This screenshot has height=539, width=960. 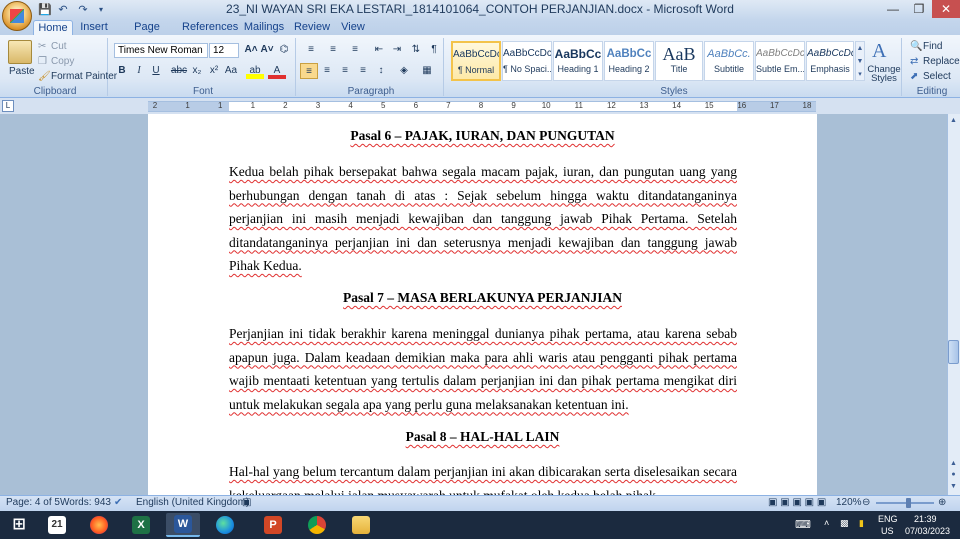 I want to click on align-left-icon: ≡, so click(x=309, y=71).